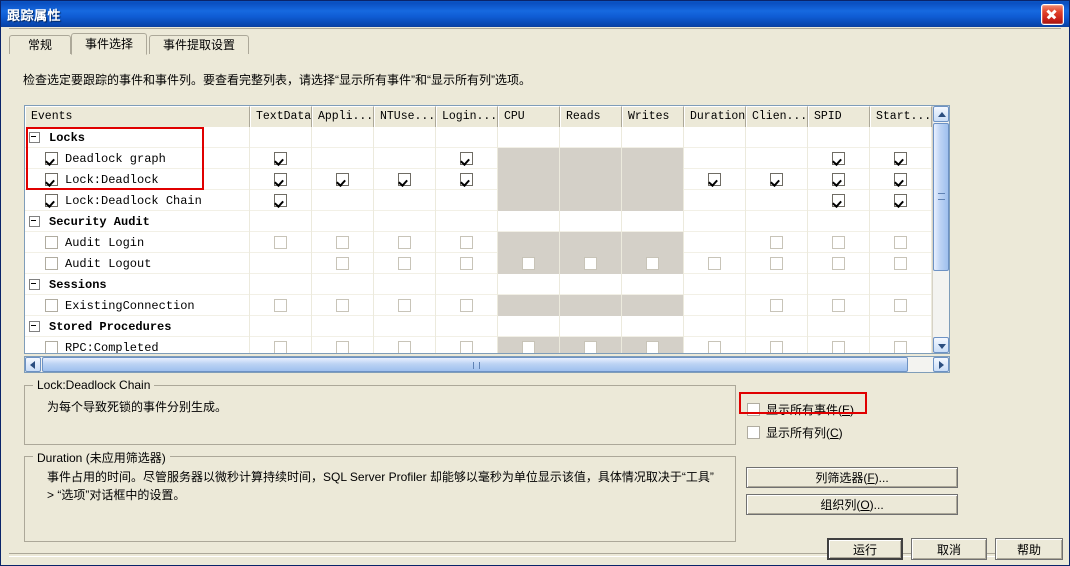  I want to click on horizontal-scroll-thumb, so click(475, 364).